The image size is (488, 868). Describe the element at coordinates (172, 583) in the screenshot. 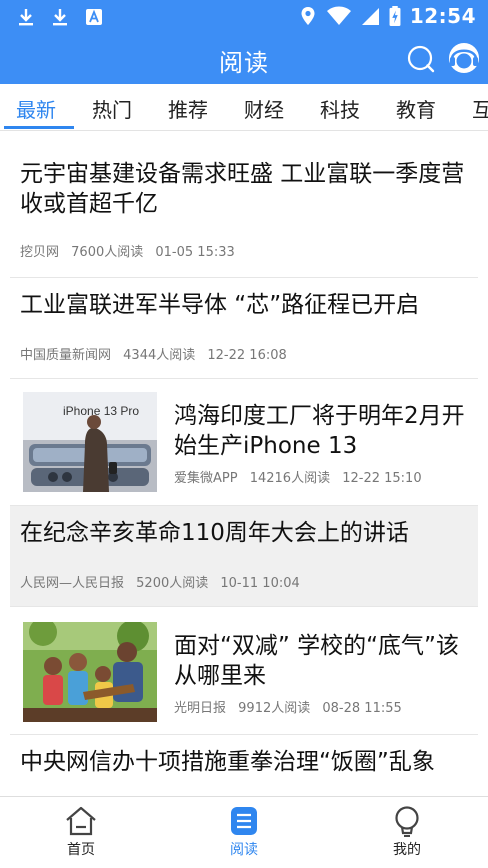

I see `news-reads: 5200人阅读` at that location.